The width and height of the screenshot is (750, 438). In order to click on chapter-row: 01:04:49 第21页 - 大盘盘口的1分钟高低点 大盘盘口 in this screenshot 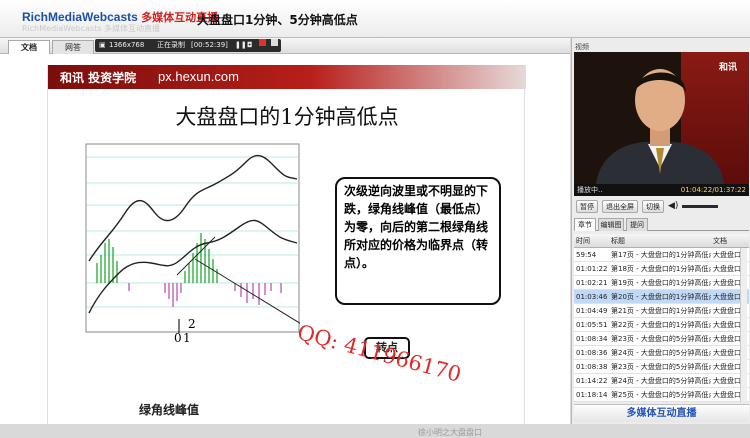, I will do `click(661, 311)`.